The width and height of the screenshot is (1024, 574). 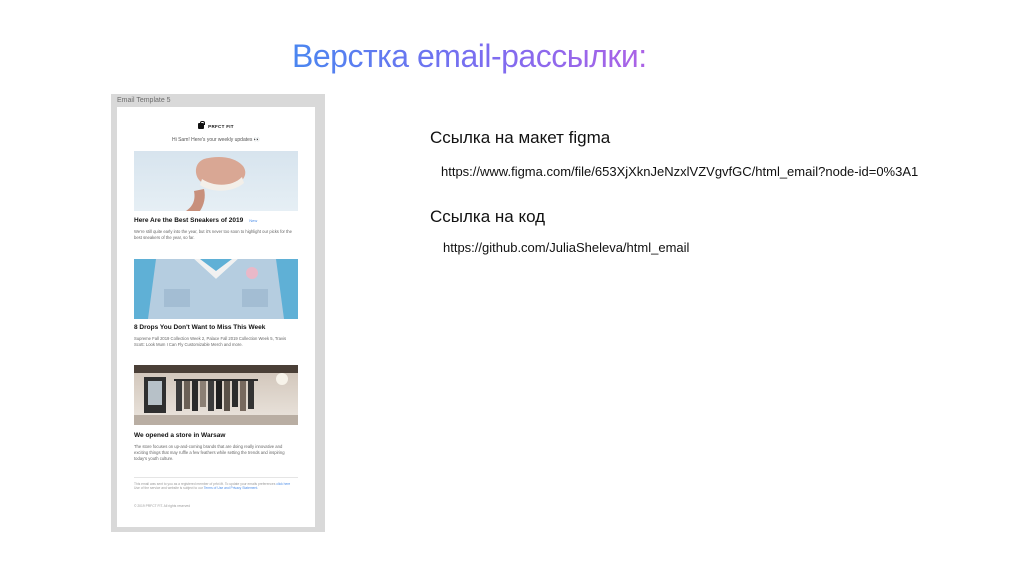 What do you see at coordinates (216, 140) in the screenshot?
I see `email-greeting: Hi Sam! Here's your weekly updates 👀` at bounding box center [216, 140].